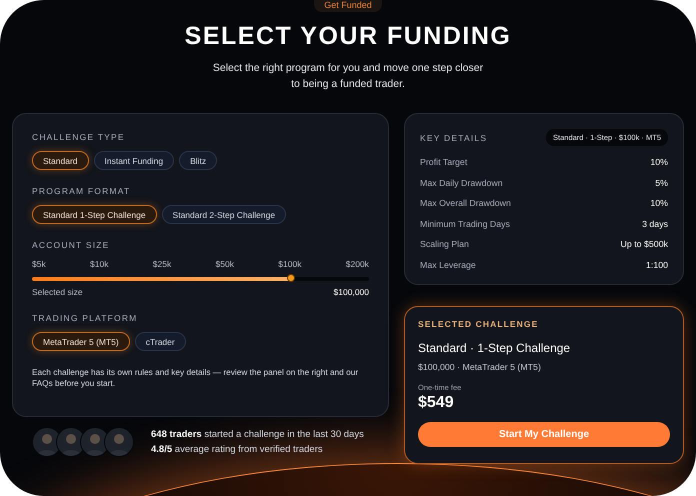 The height and width of the screenshot is (496, 696). I want to click on option-chip: Standard 2-Step Challenge, so click(224, 214).